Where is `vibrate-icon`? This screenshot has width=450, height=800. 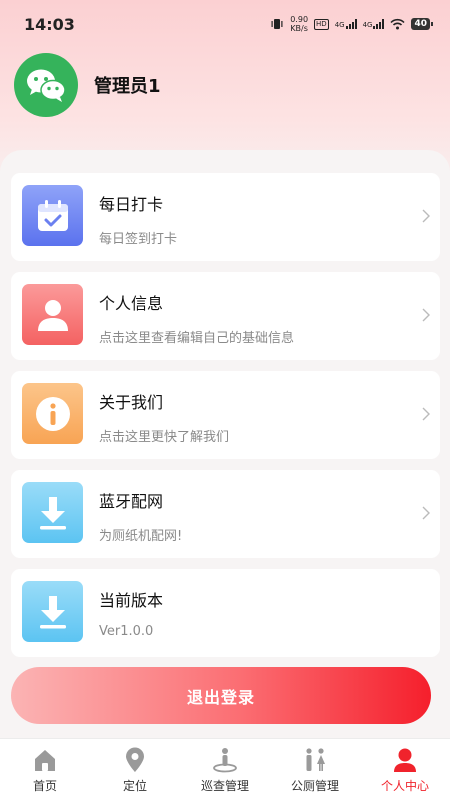
vibrate-icon is located at coordinates (277, 24).